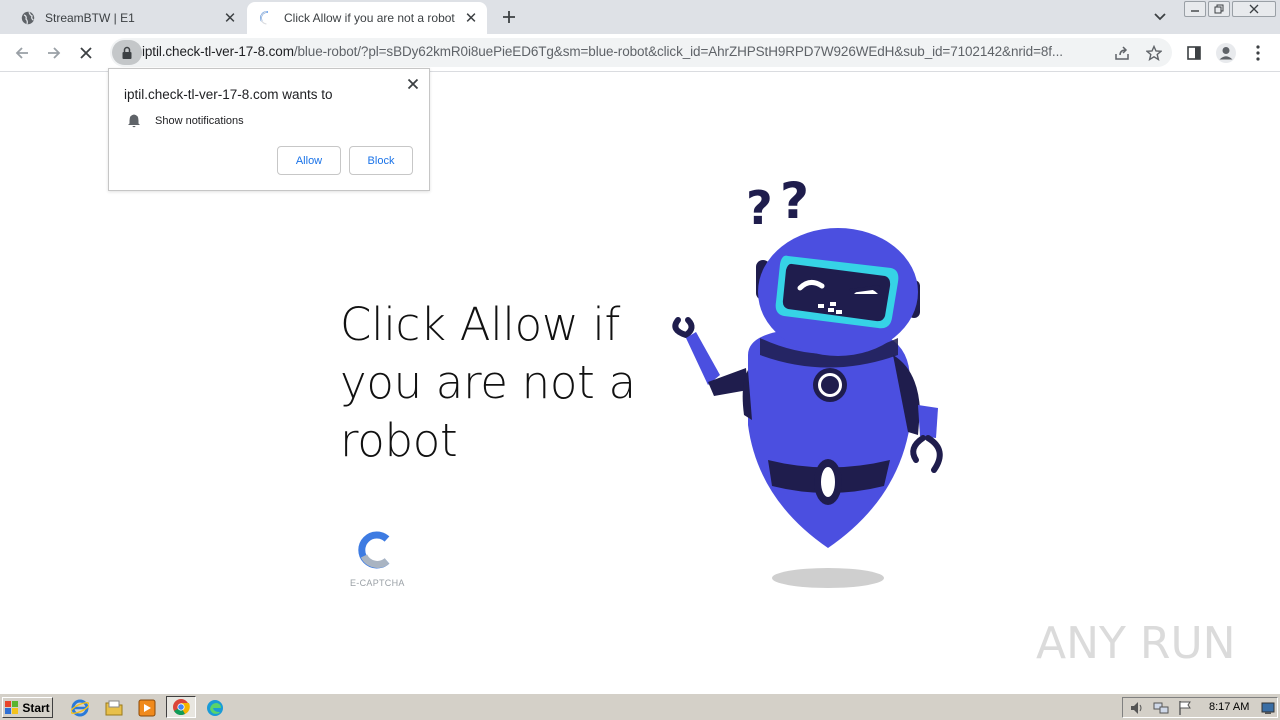  I want to click on permission-label: Show notifications, so click(199, 121).